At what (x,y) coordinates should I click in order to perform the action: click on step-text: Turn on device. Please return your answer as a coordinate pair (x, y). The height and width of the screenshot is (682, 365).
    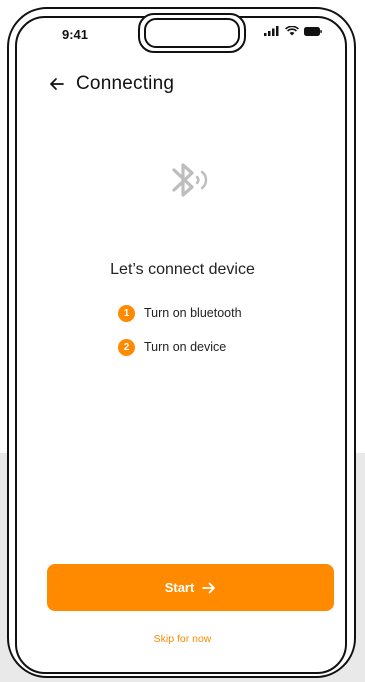
    Looking at the image, I should click on (185, 347).